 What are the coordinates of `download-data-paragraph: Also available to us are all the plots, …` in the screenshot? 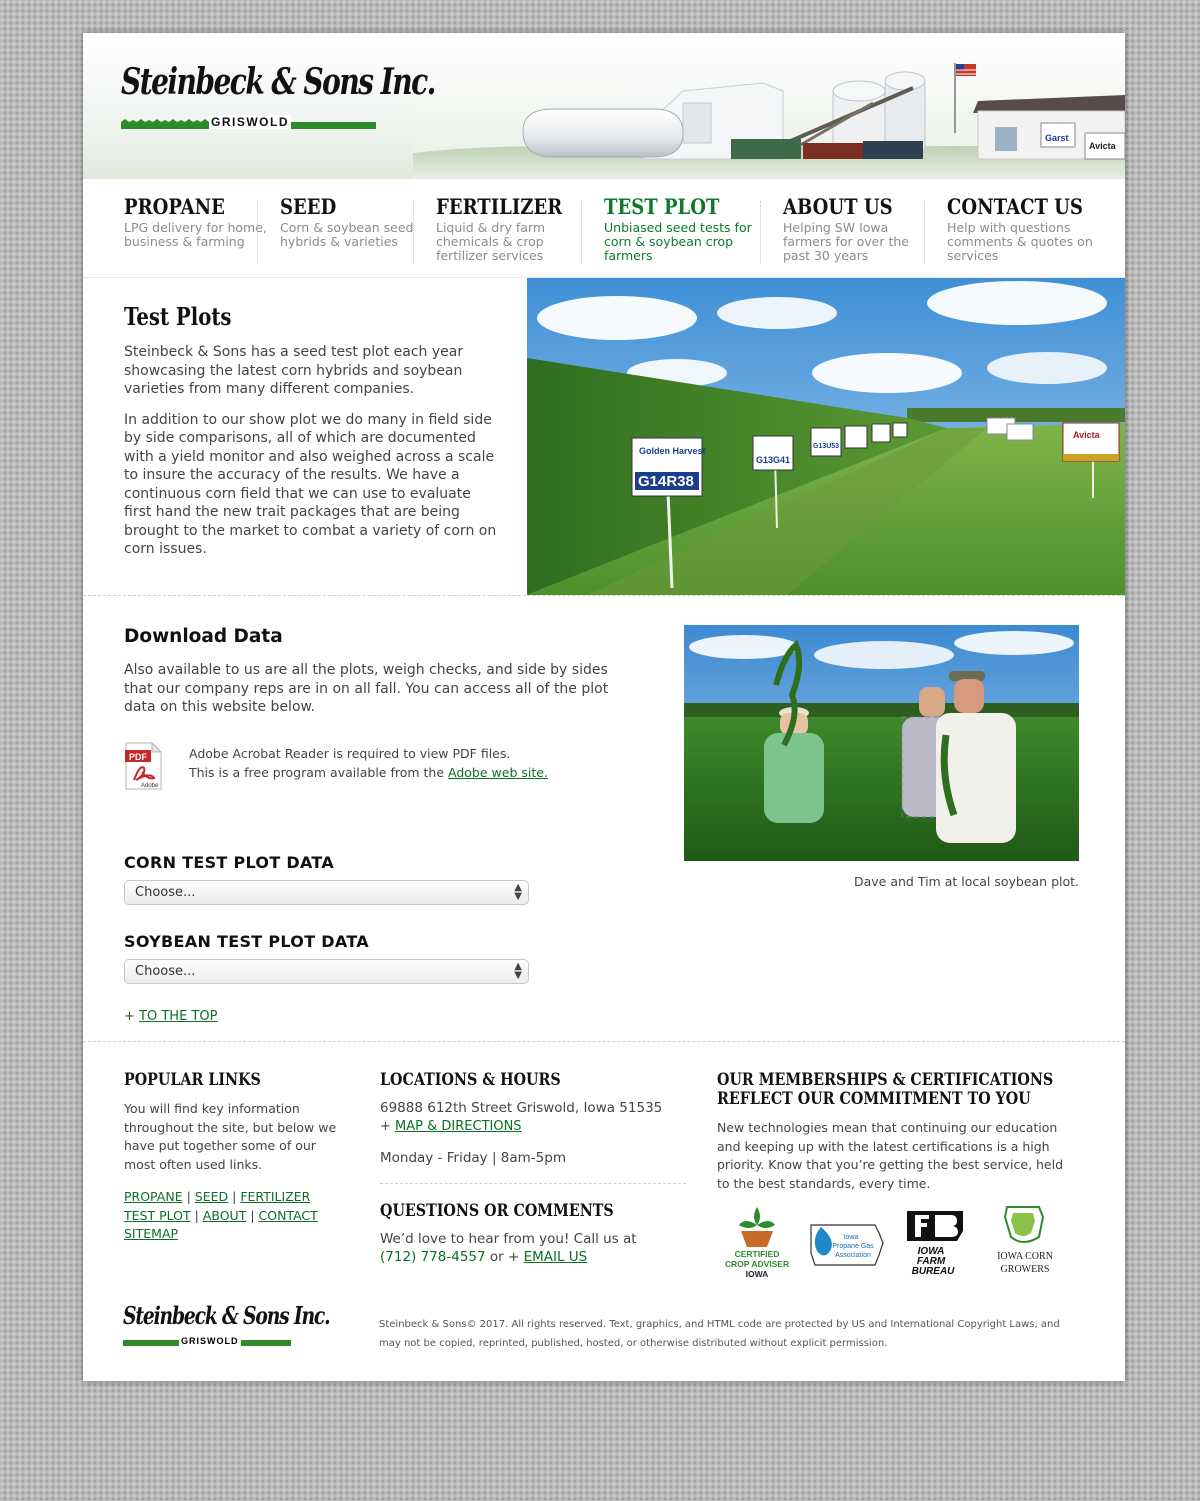 It's located at (366, 688).